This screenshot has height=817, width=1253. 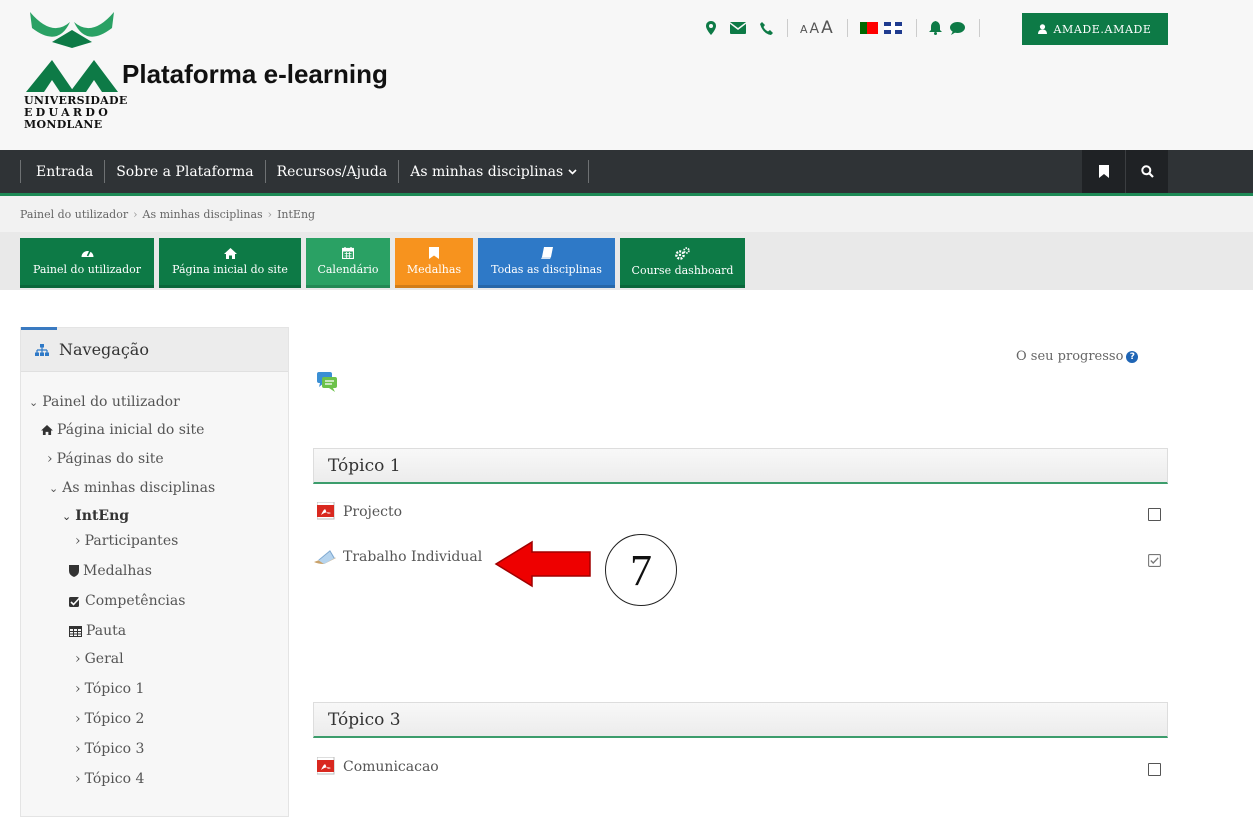 What do you see at coordinates (738, 28) in the screenshot?
I see `envelope-icon` at bounding box center [738, 28].